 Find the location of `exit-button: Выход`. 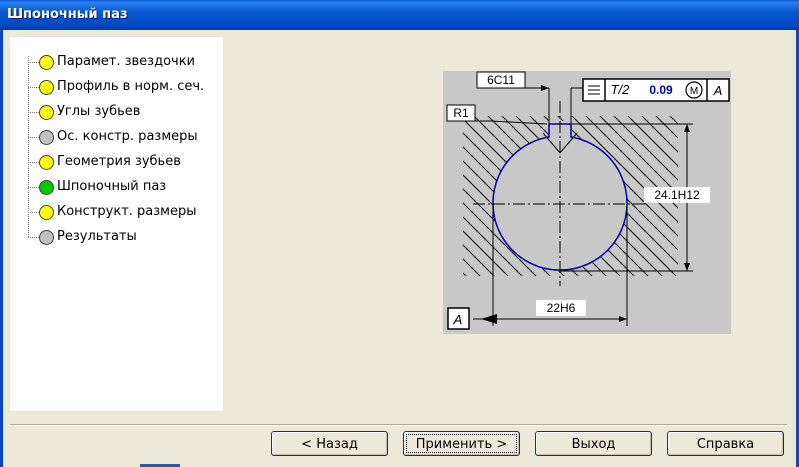

exit-button: Выход is located at coordinates (593, 443).